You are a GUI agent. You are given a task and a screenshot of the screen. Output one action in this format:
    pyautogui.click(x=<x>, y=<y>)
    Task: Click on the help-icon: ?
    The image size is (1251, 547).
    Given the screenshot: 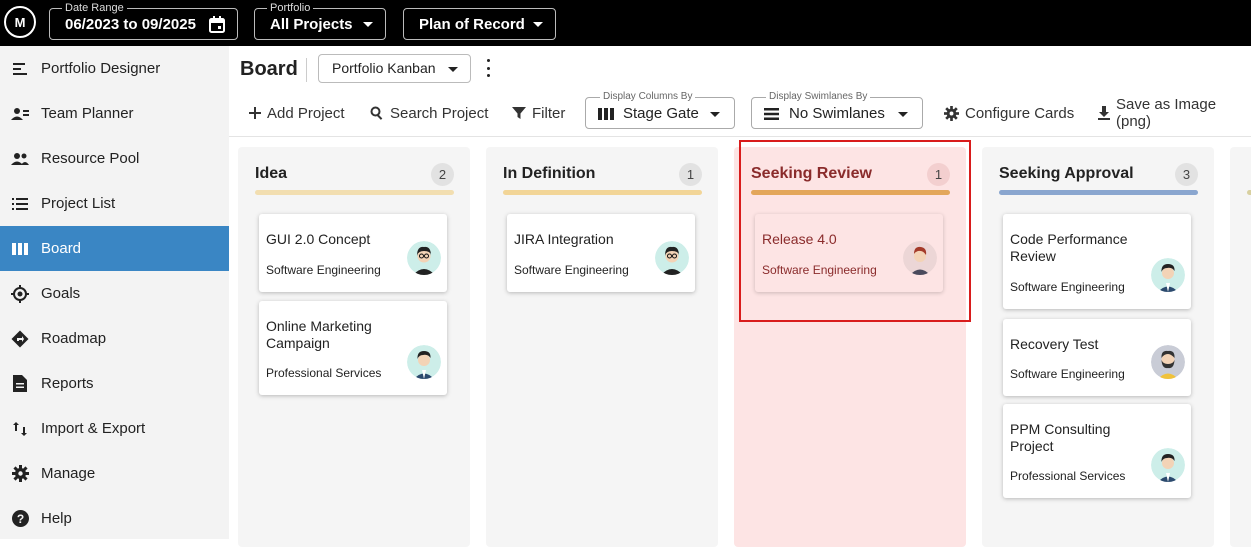 What is the action you would take?
    pyautogui.click(x=20, y=519)
    